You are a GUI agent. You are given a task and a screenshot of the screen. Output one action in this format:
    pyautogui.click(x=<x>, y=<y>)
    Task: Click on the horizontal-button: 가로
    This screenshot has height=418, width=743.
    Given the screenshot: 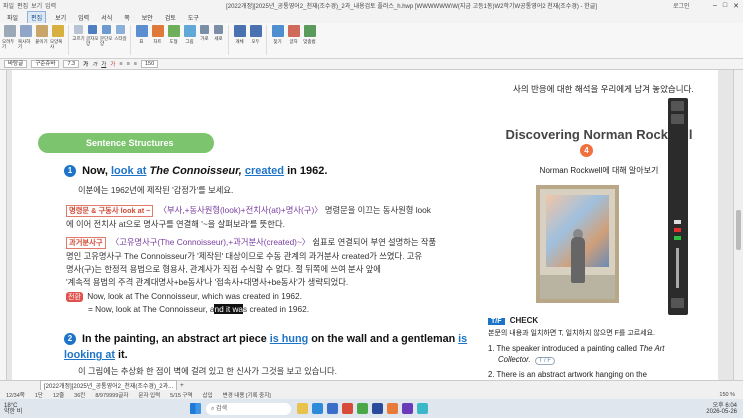 What is the action you would take?
    pyautogui.click(x=204, y=33)
    